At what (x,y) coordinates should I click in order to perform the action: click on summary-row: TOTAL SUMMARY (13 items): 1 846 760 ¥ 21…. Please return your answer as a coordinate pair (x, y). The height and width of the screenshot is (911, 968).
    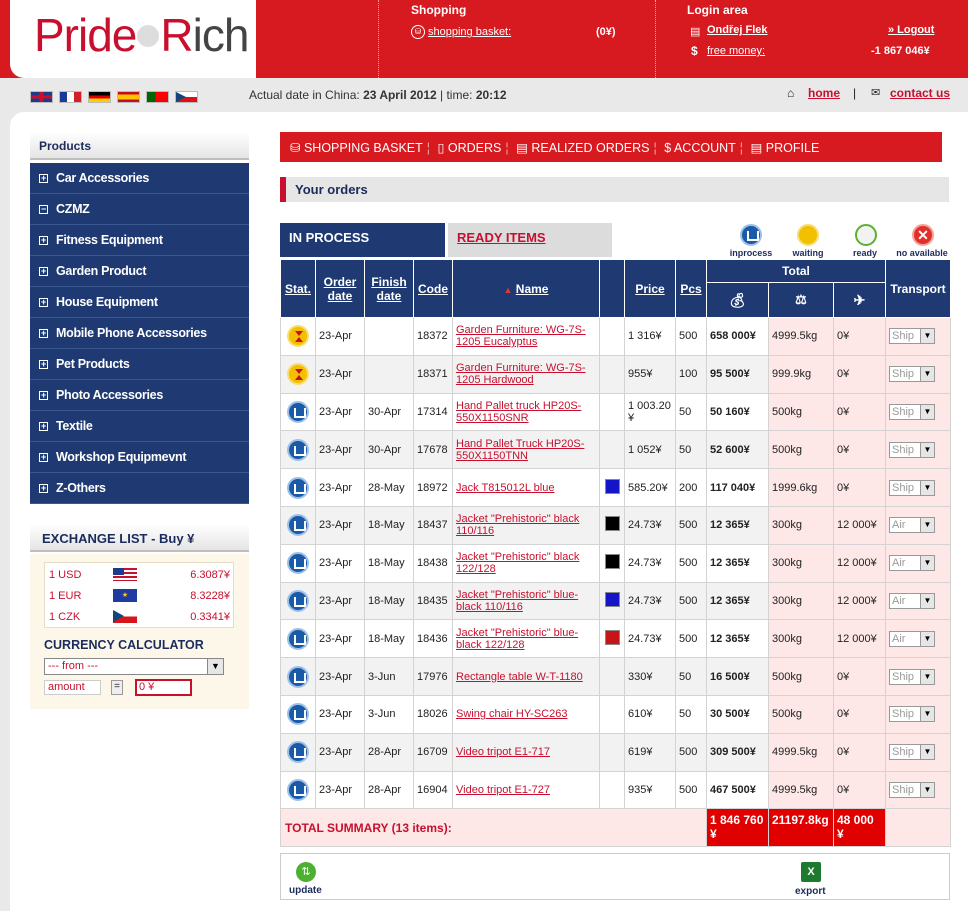
    Looking at the image, I should click on (615, 828).